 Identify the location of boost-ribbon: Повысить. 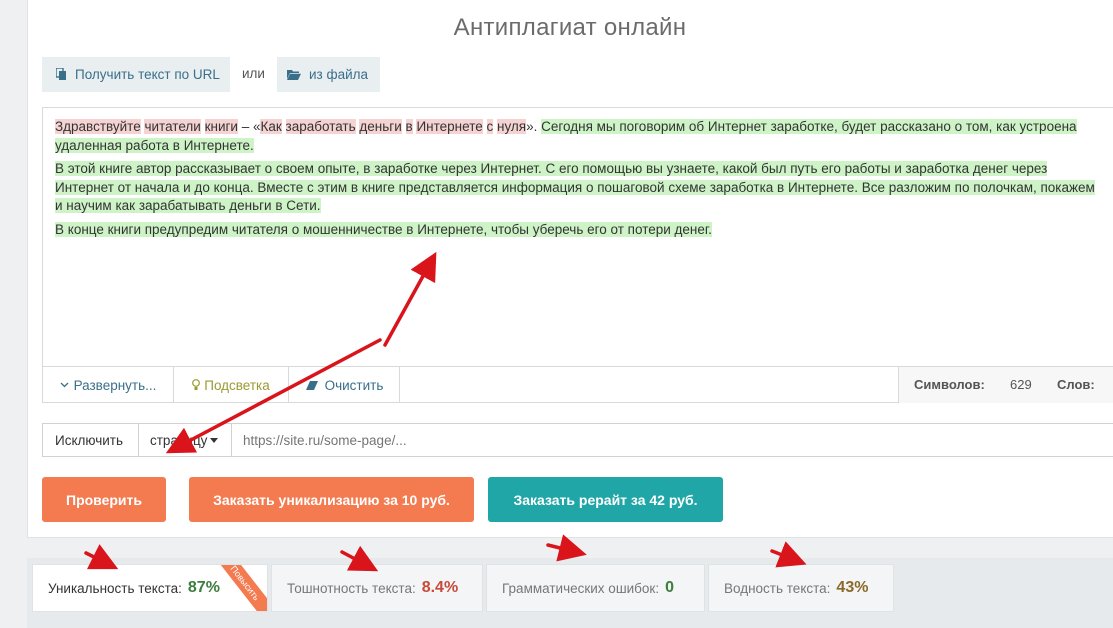
(241, 588).